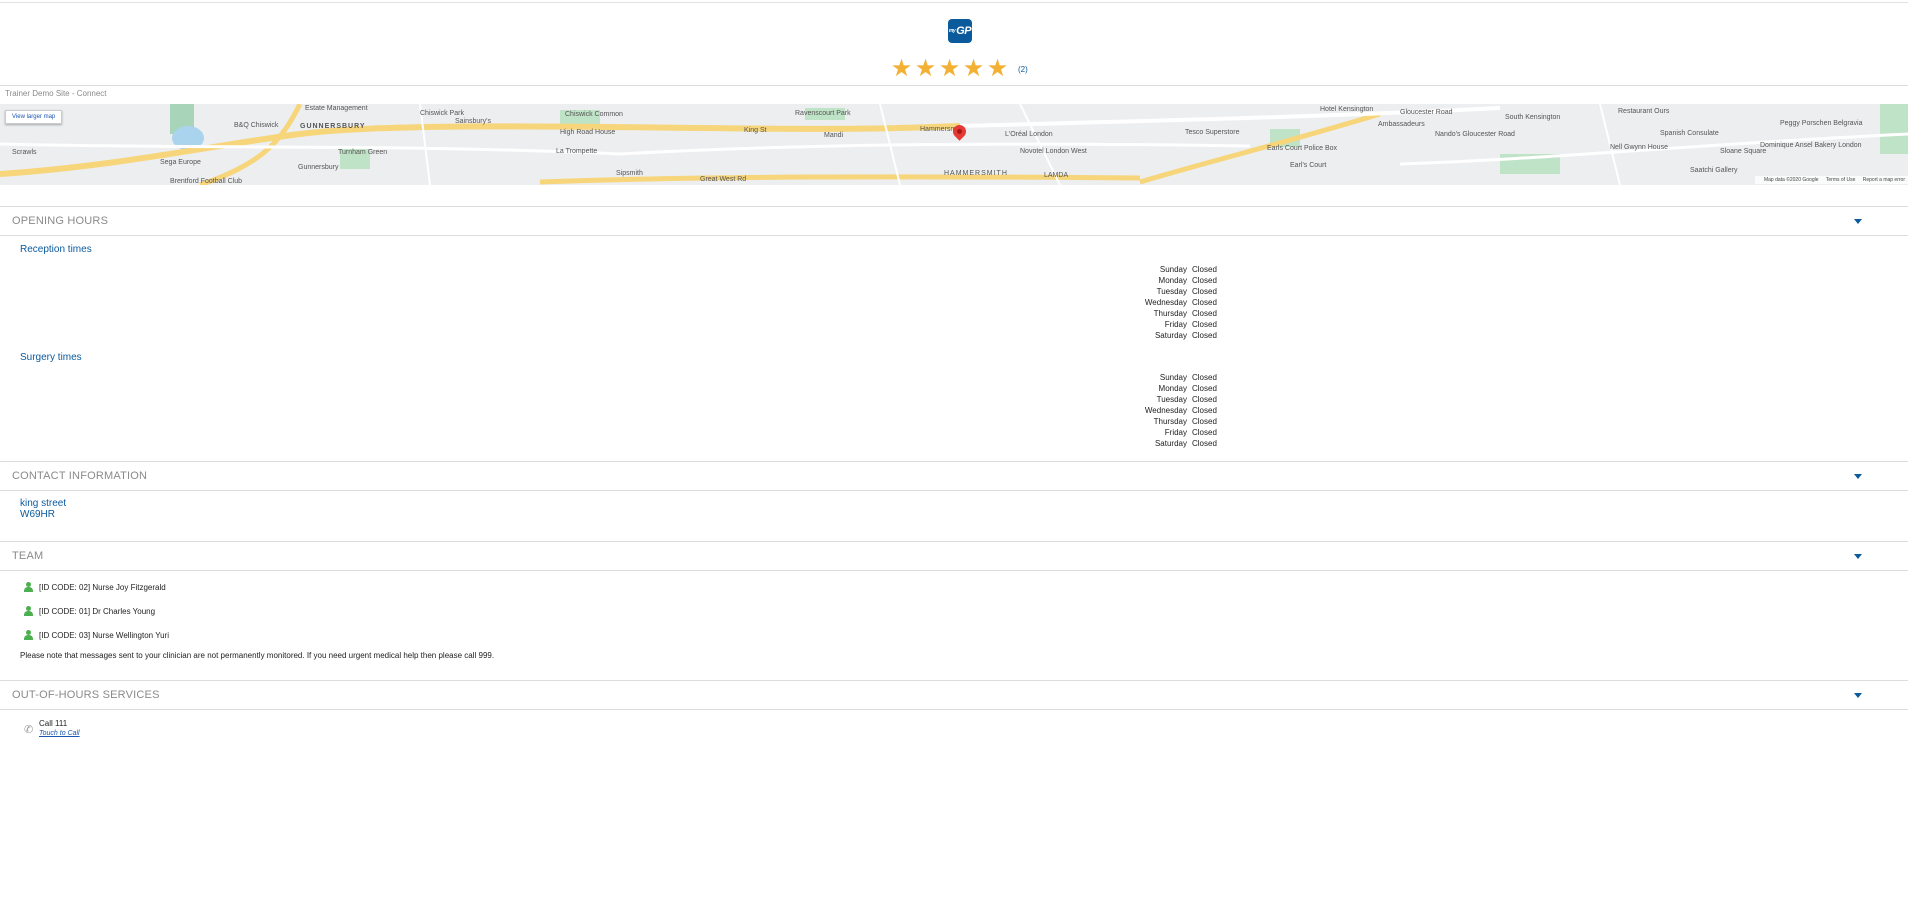 The height and width of the screenshot is (905, 1908). I want to click on team-member: [ID CODE: 01] Dr Charles Young, so click(89, 611).